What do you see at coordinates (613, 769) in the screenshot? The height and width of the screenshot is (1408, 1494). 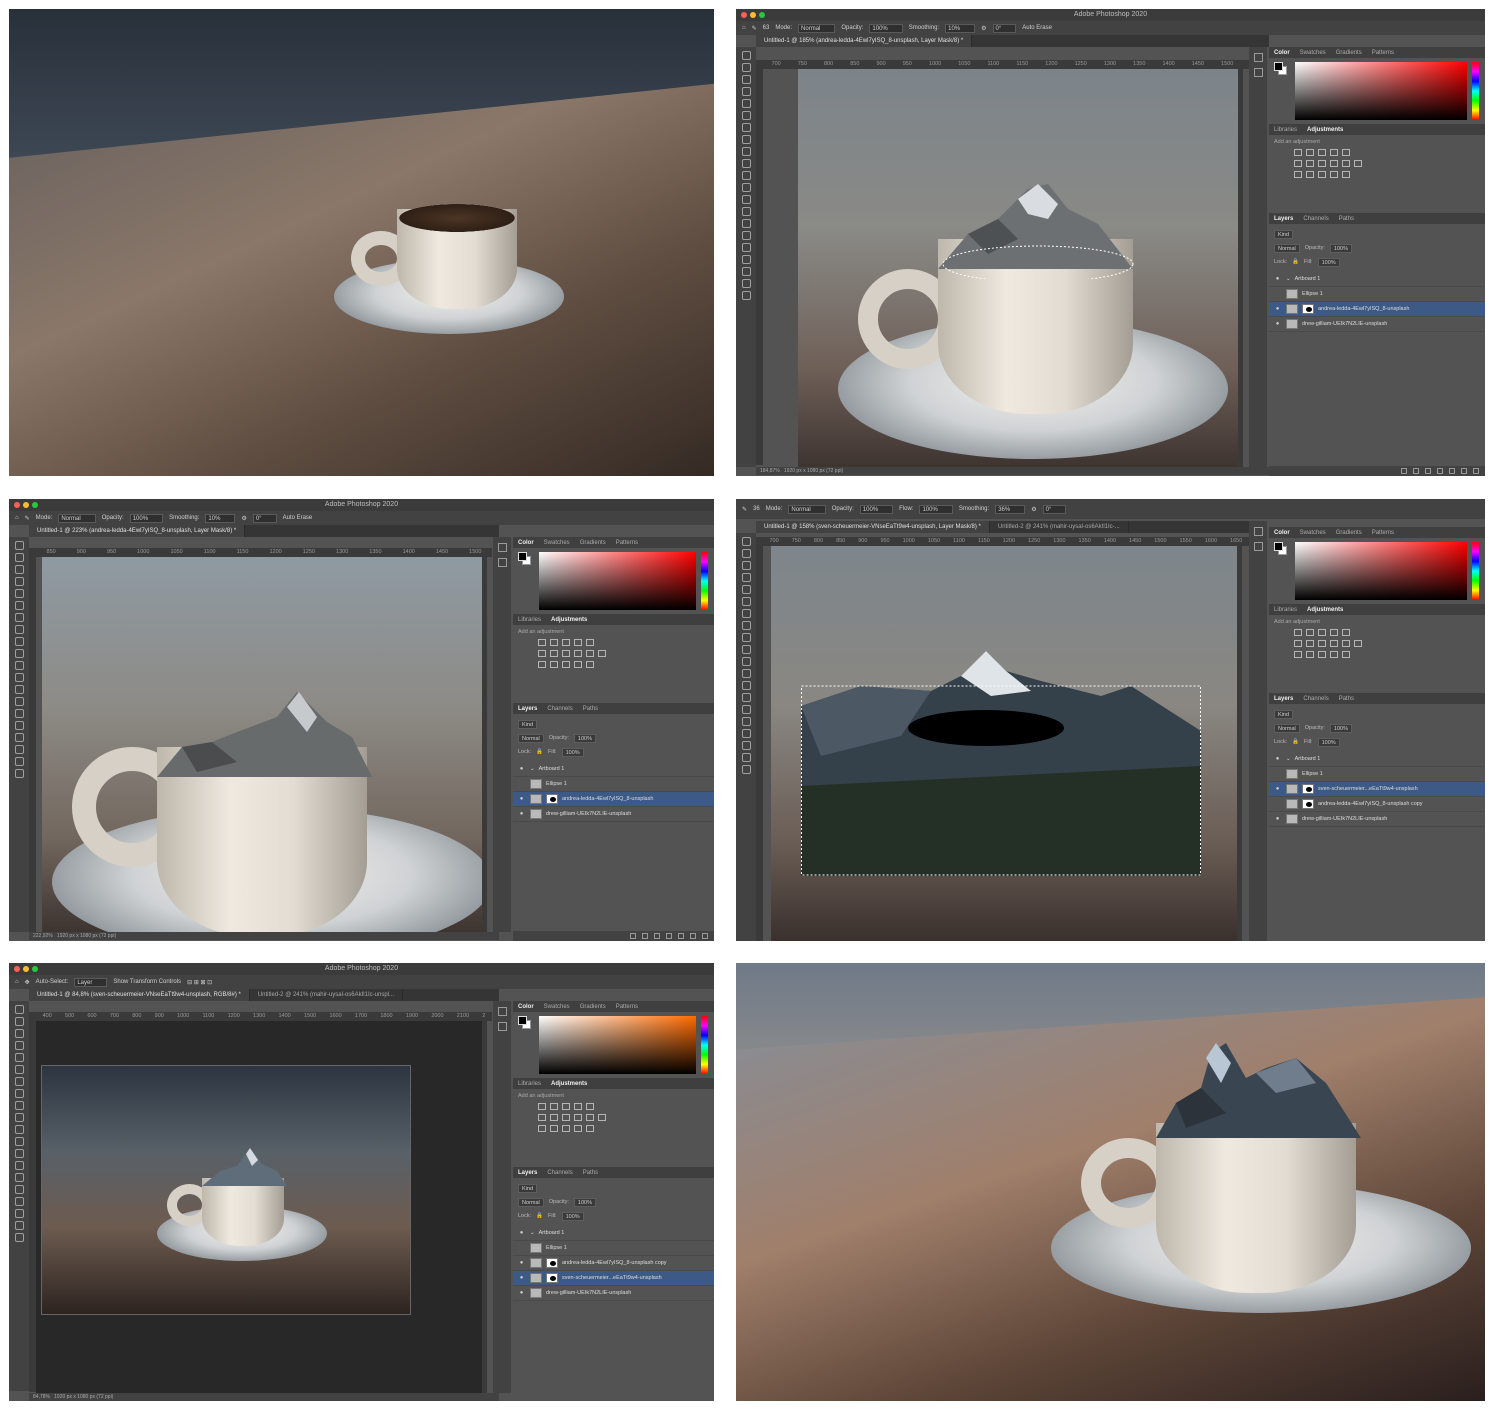 I see `layer-row: ● ⌄ Artboard 1` at bounding box center [613, 769].